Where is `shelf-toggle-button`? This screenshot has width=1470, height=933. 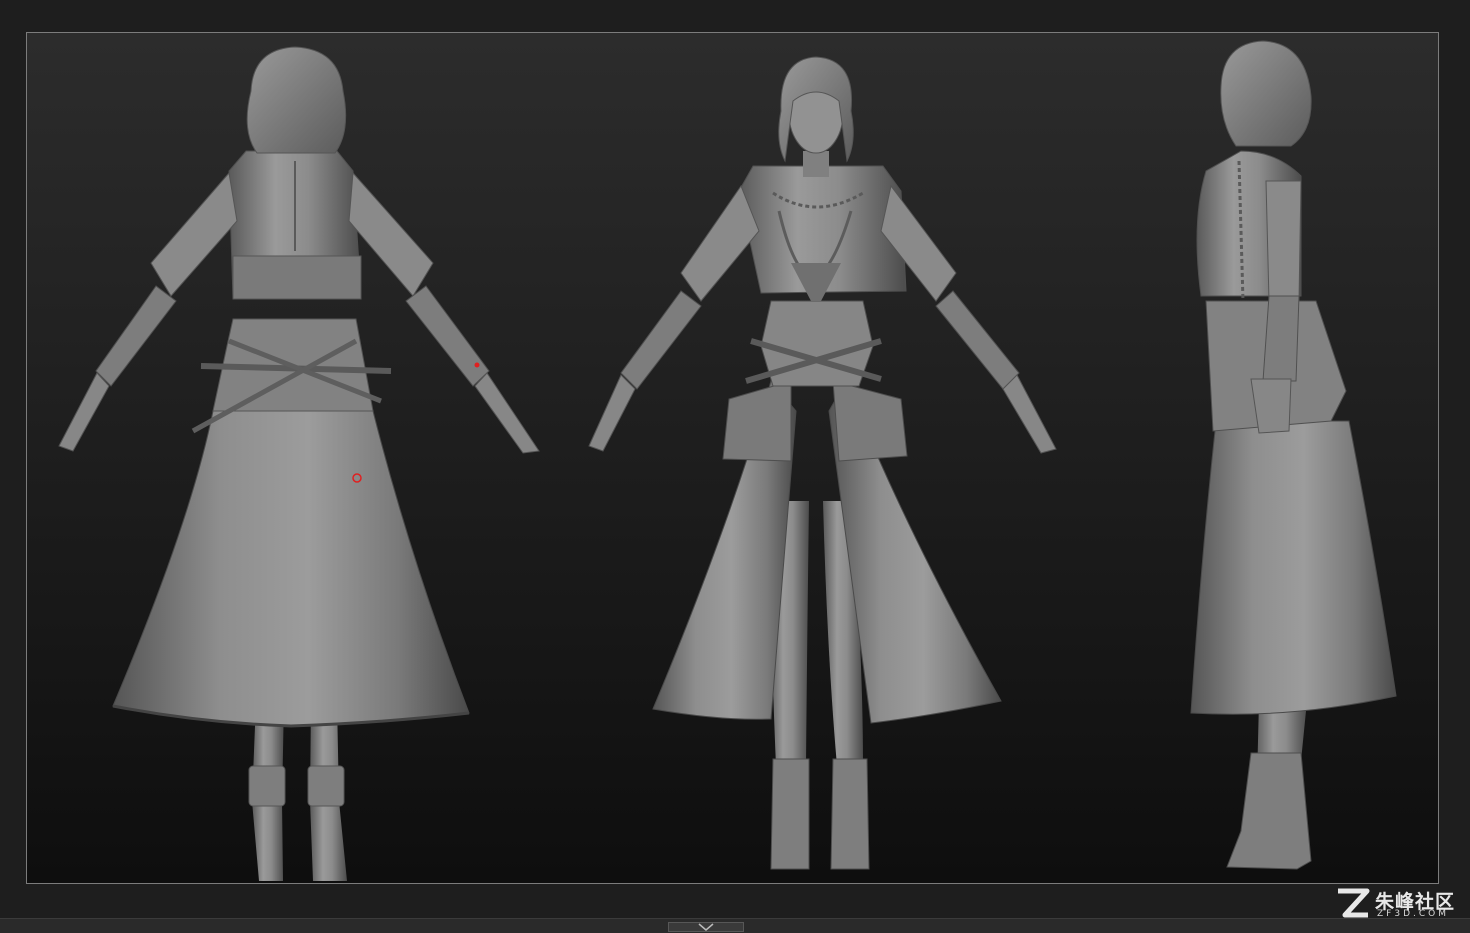 shelf-toggle-button is located at coordinates (706, 927).